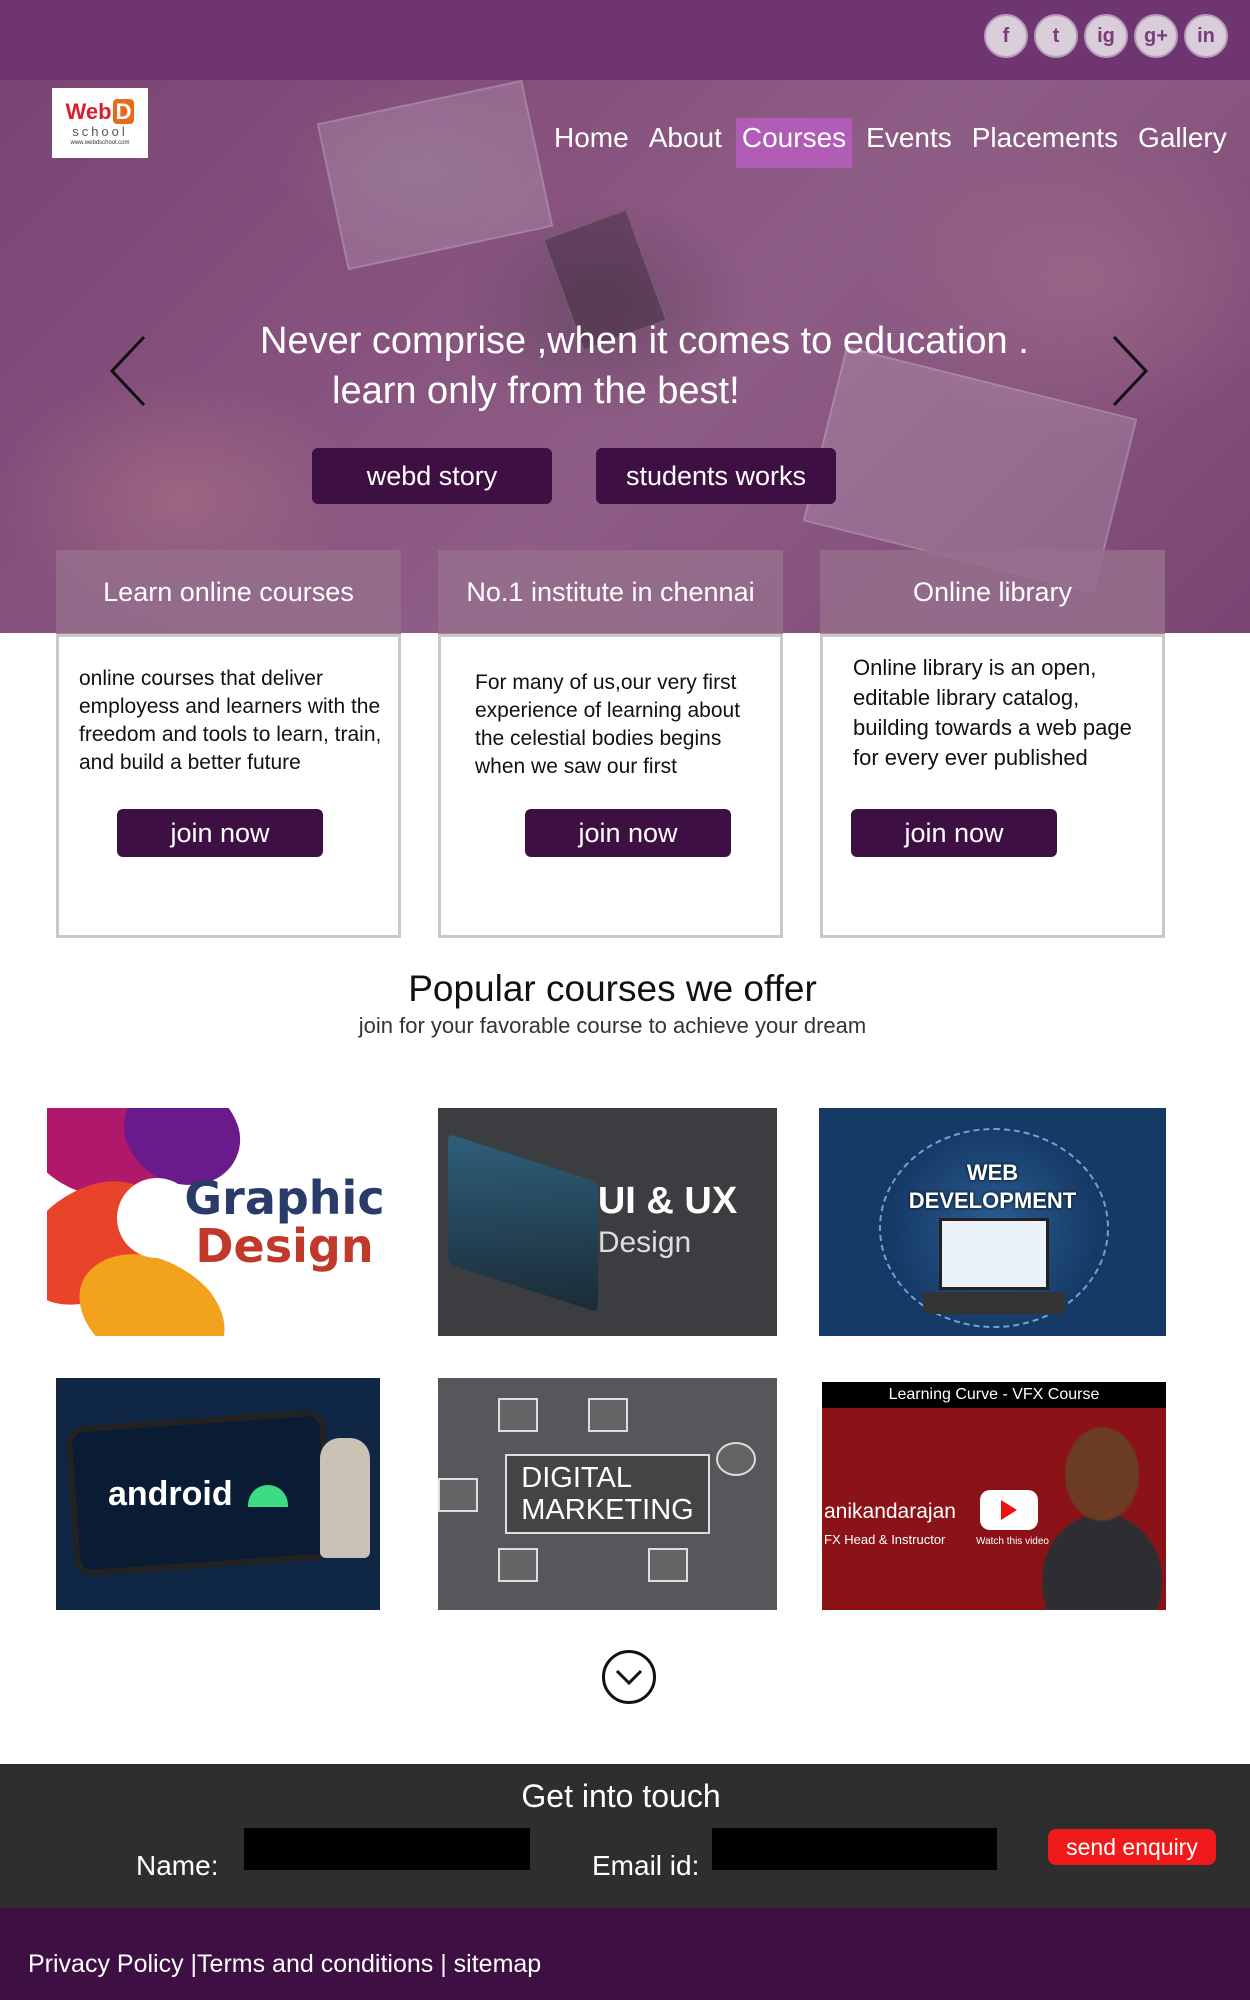  I want to click on instructor-role: FX Head & Instructor, so click(885, 1539).